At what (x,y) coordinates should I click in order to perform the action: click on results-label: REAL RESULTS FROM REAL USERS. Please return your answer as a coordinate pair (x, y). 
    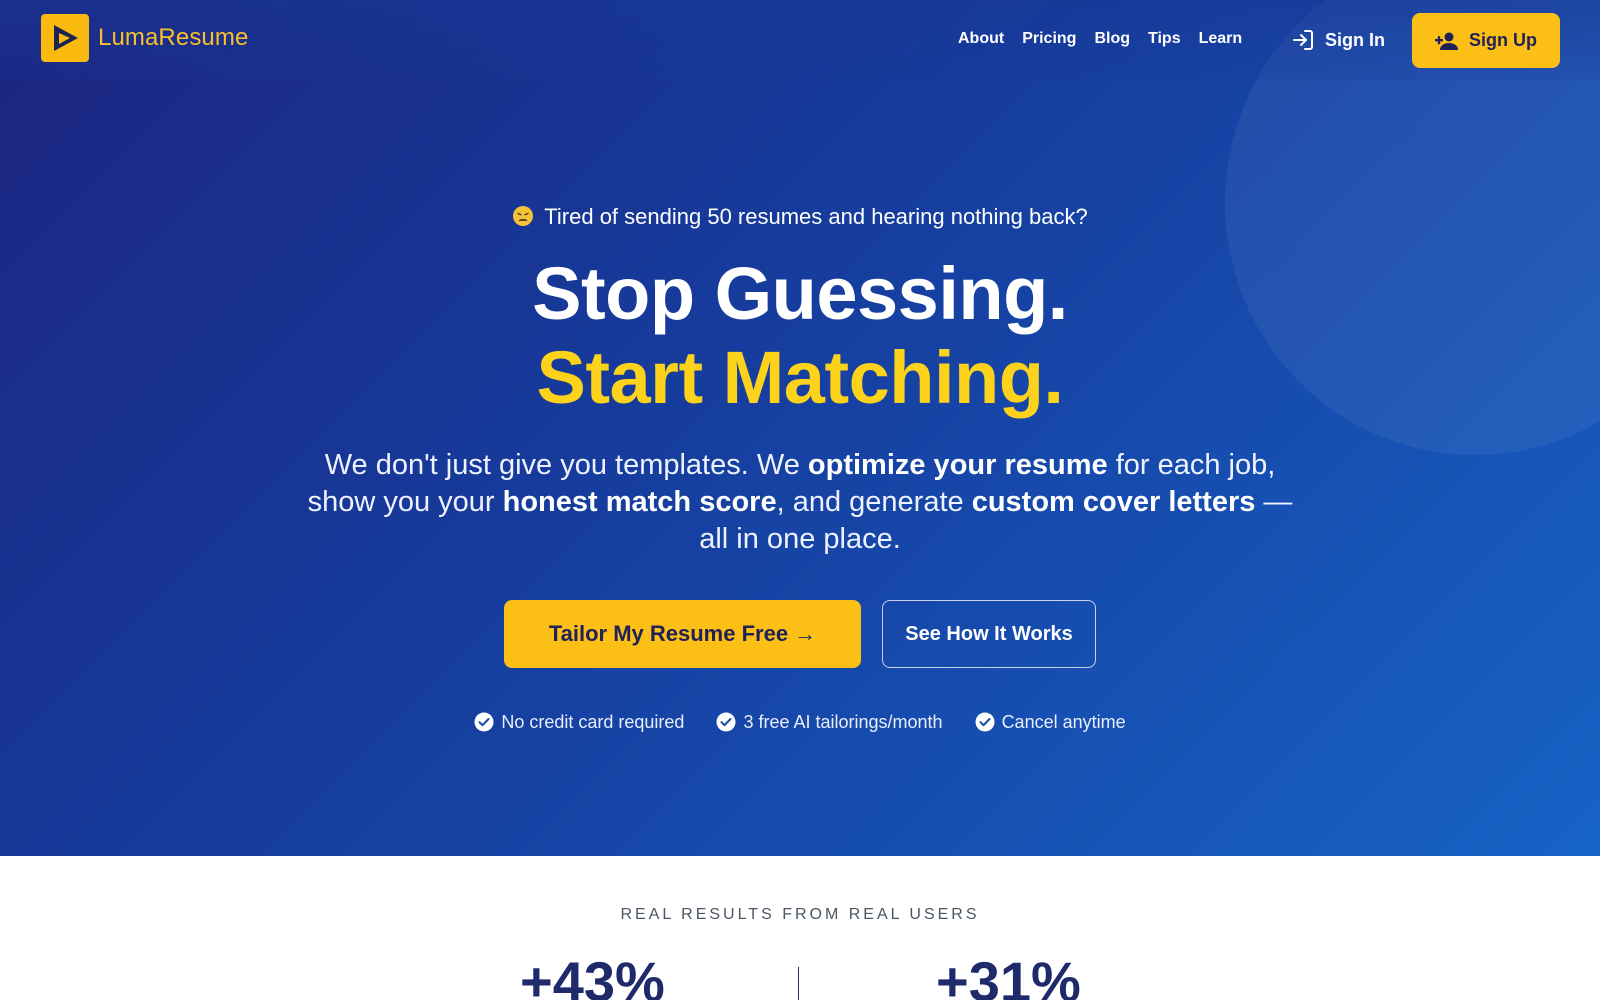
    Looking at the image, I should click on (800, 914).